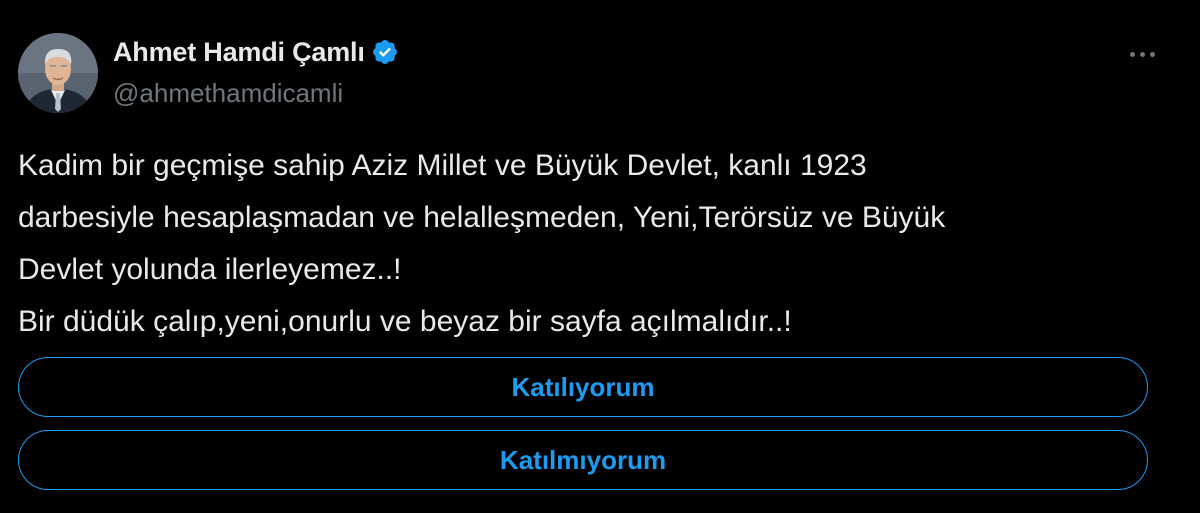  What do you see at coordinates (385, 52) in the screenshot?
I see `verified-badge-icon` at bounding box center [385, 52].